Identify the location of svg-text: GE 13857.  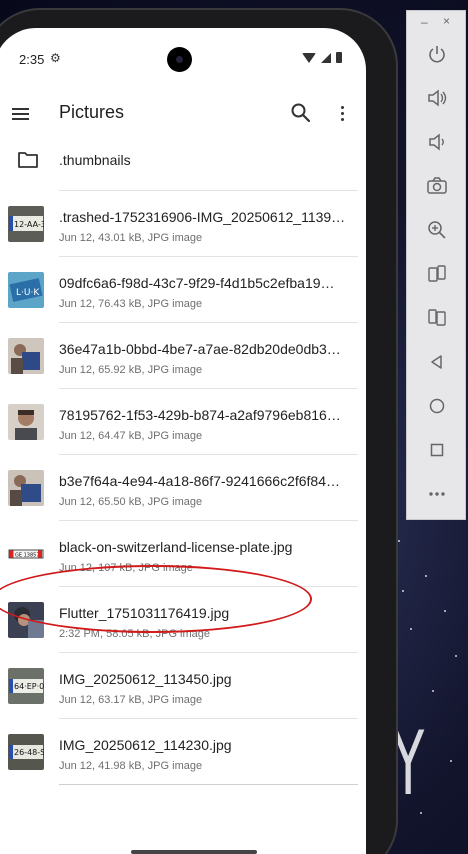
(27, 556).